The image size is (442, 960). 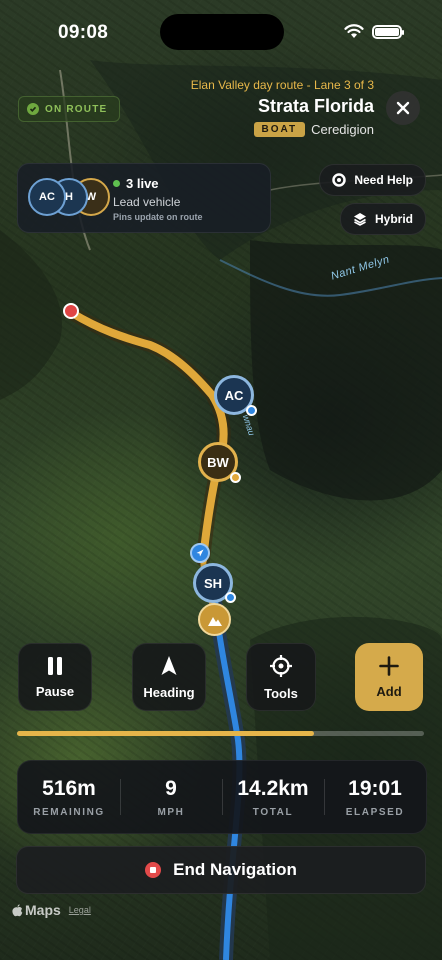 I want to click on navigation-arrow-icon, so click(x=200, y=553).